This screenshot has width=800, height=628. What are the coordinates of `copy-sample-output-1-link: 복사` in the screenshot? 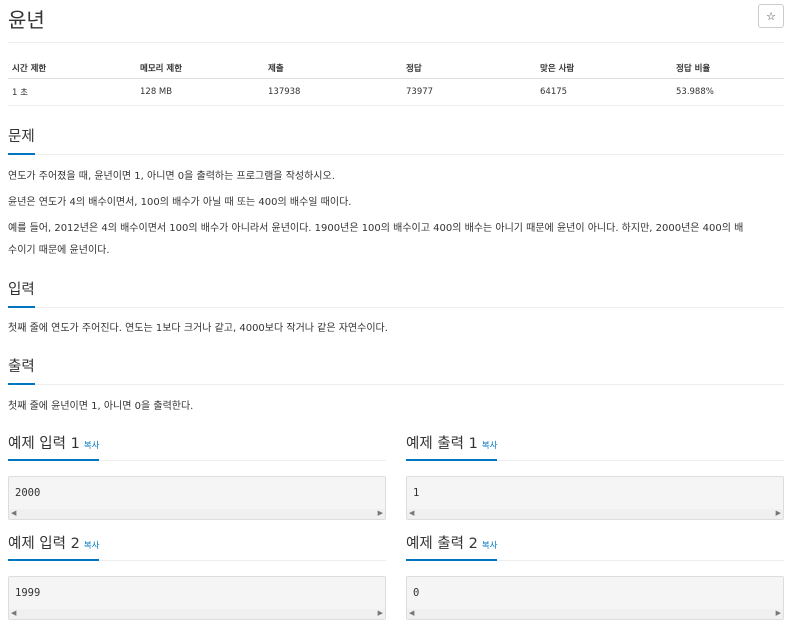 It's located at (490, 446).